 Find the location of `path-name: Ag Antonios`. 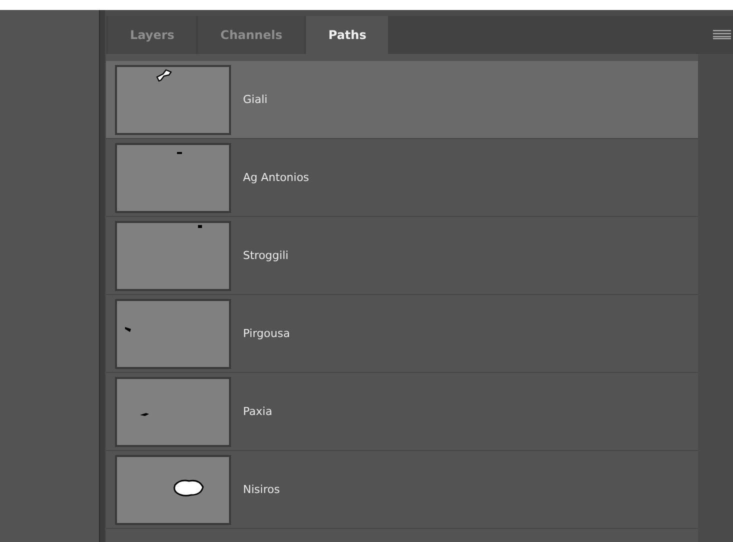

path-name: Ag Antonios is located at coordinates (276, 177).